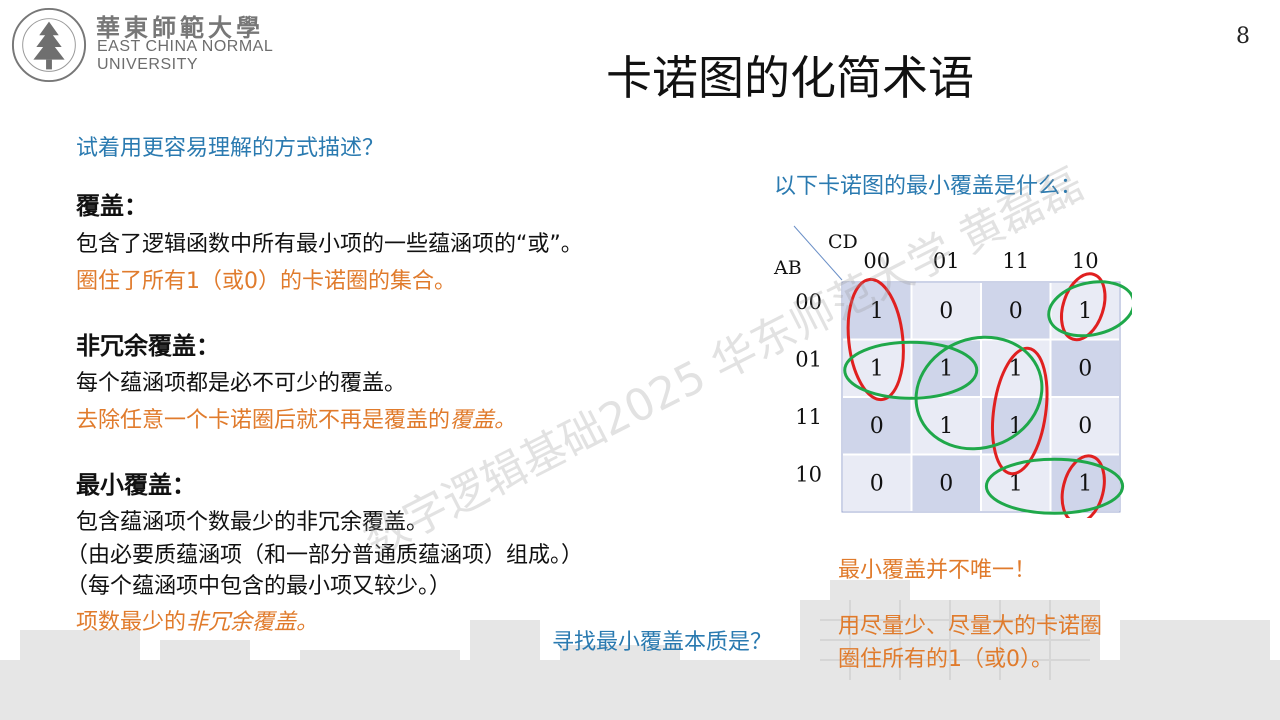 The image size is (1280, 720). What do you see at coordinates (928, 186) in the screenshot?
I see `kmap-question: 以下卡诺图的最小覆盖是什么：` at bounding box center [928, 186].